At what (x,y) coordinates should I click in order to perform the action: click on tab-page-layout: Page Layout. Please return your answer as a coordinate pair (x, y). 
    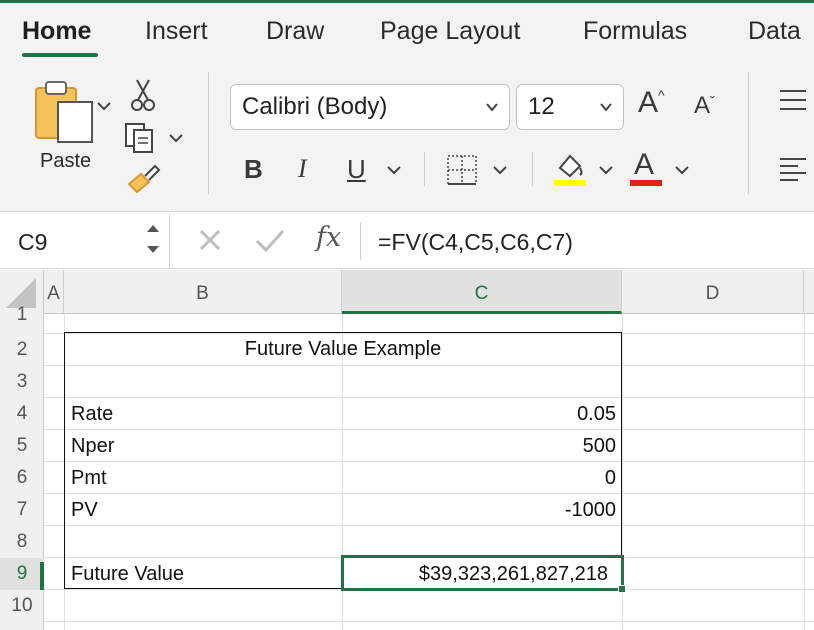
    Looking at the image, I should click on (450, 31).